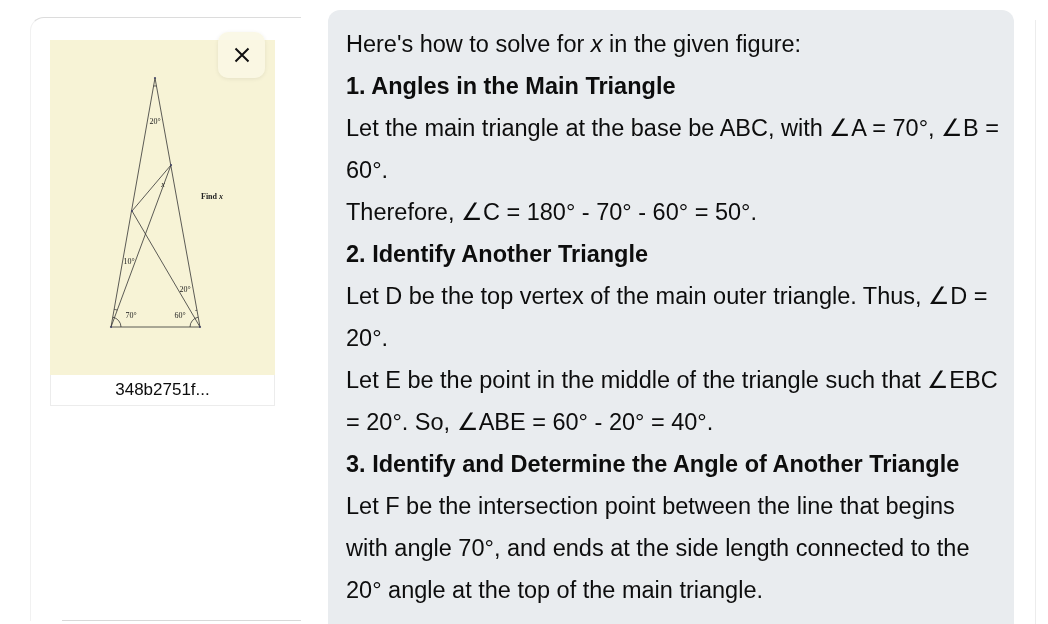 This screenshot has height=624, width=1048. What do you see at coordinates (552, 212) in the screenshot?
I see `message-paragraph: Therefore, ∠C = 180° - 70° - 60° = 50°.` at bounding box center [552, 212].